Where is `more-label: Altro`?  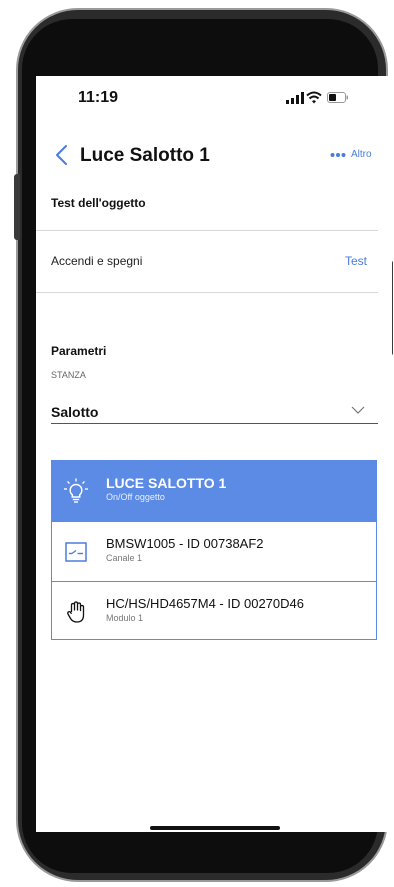
more-label: Altro is located at coordinates (361, 154).